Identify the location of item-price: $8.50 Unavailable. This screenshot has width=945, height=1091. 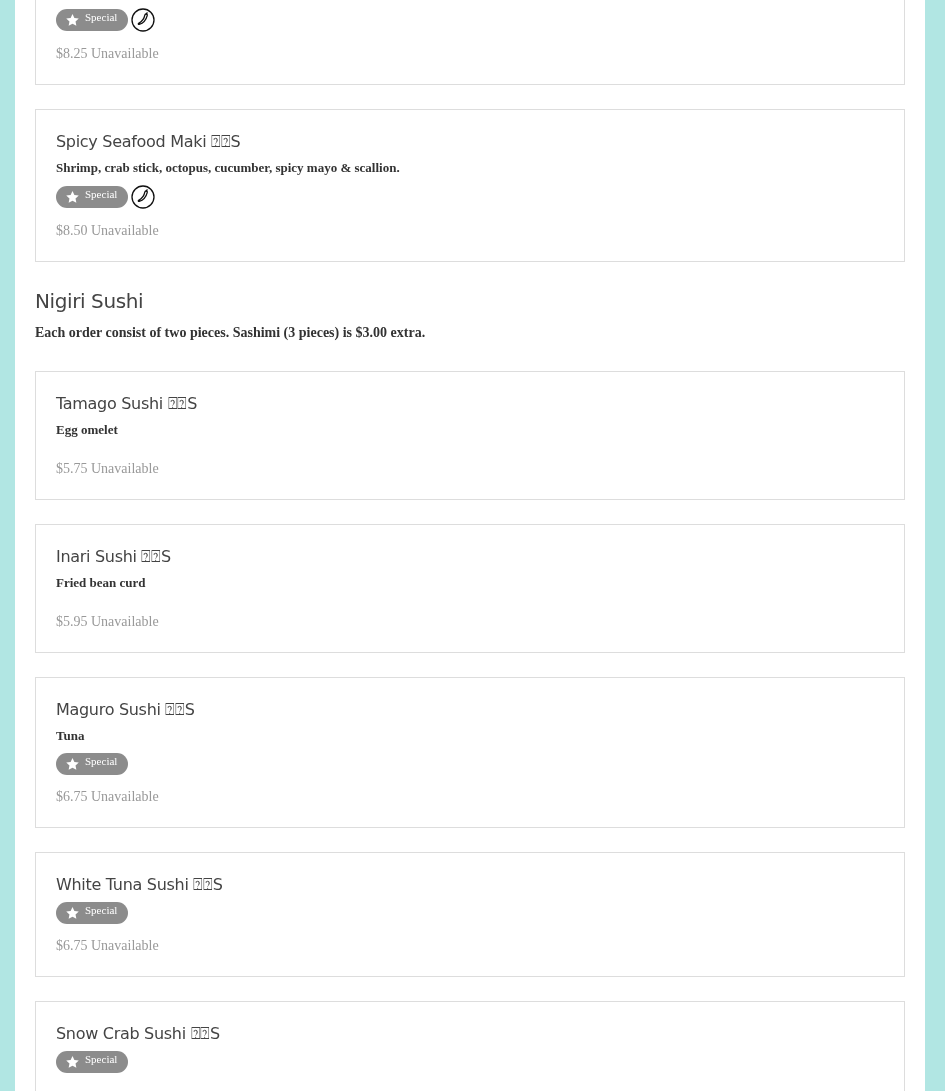
(108, 231).